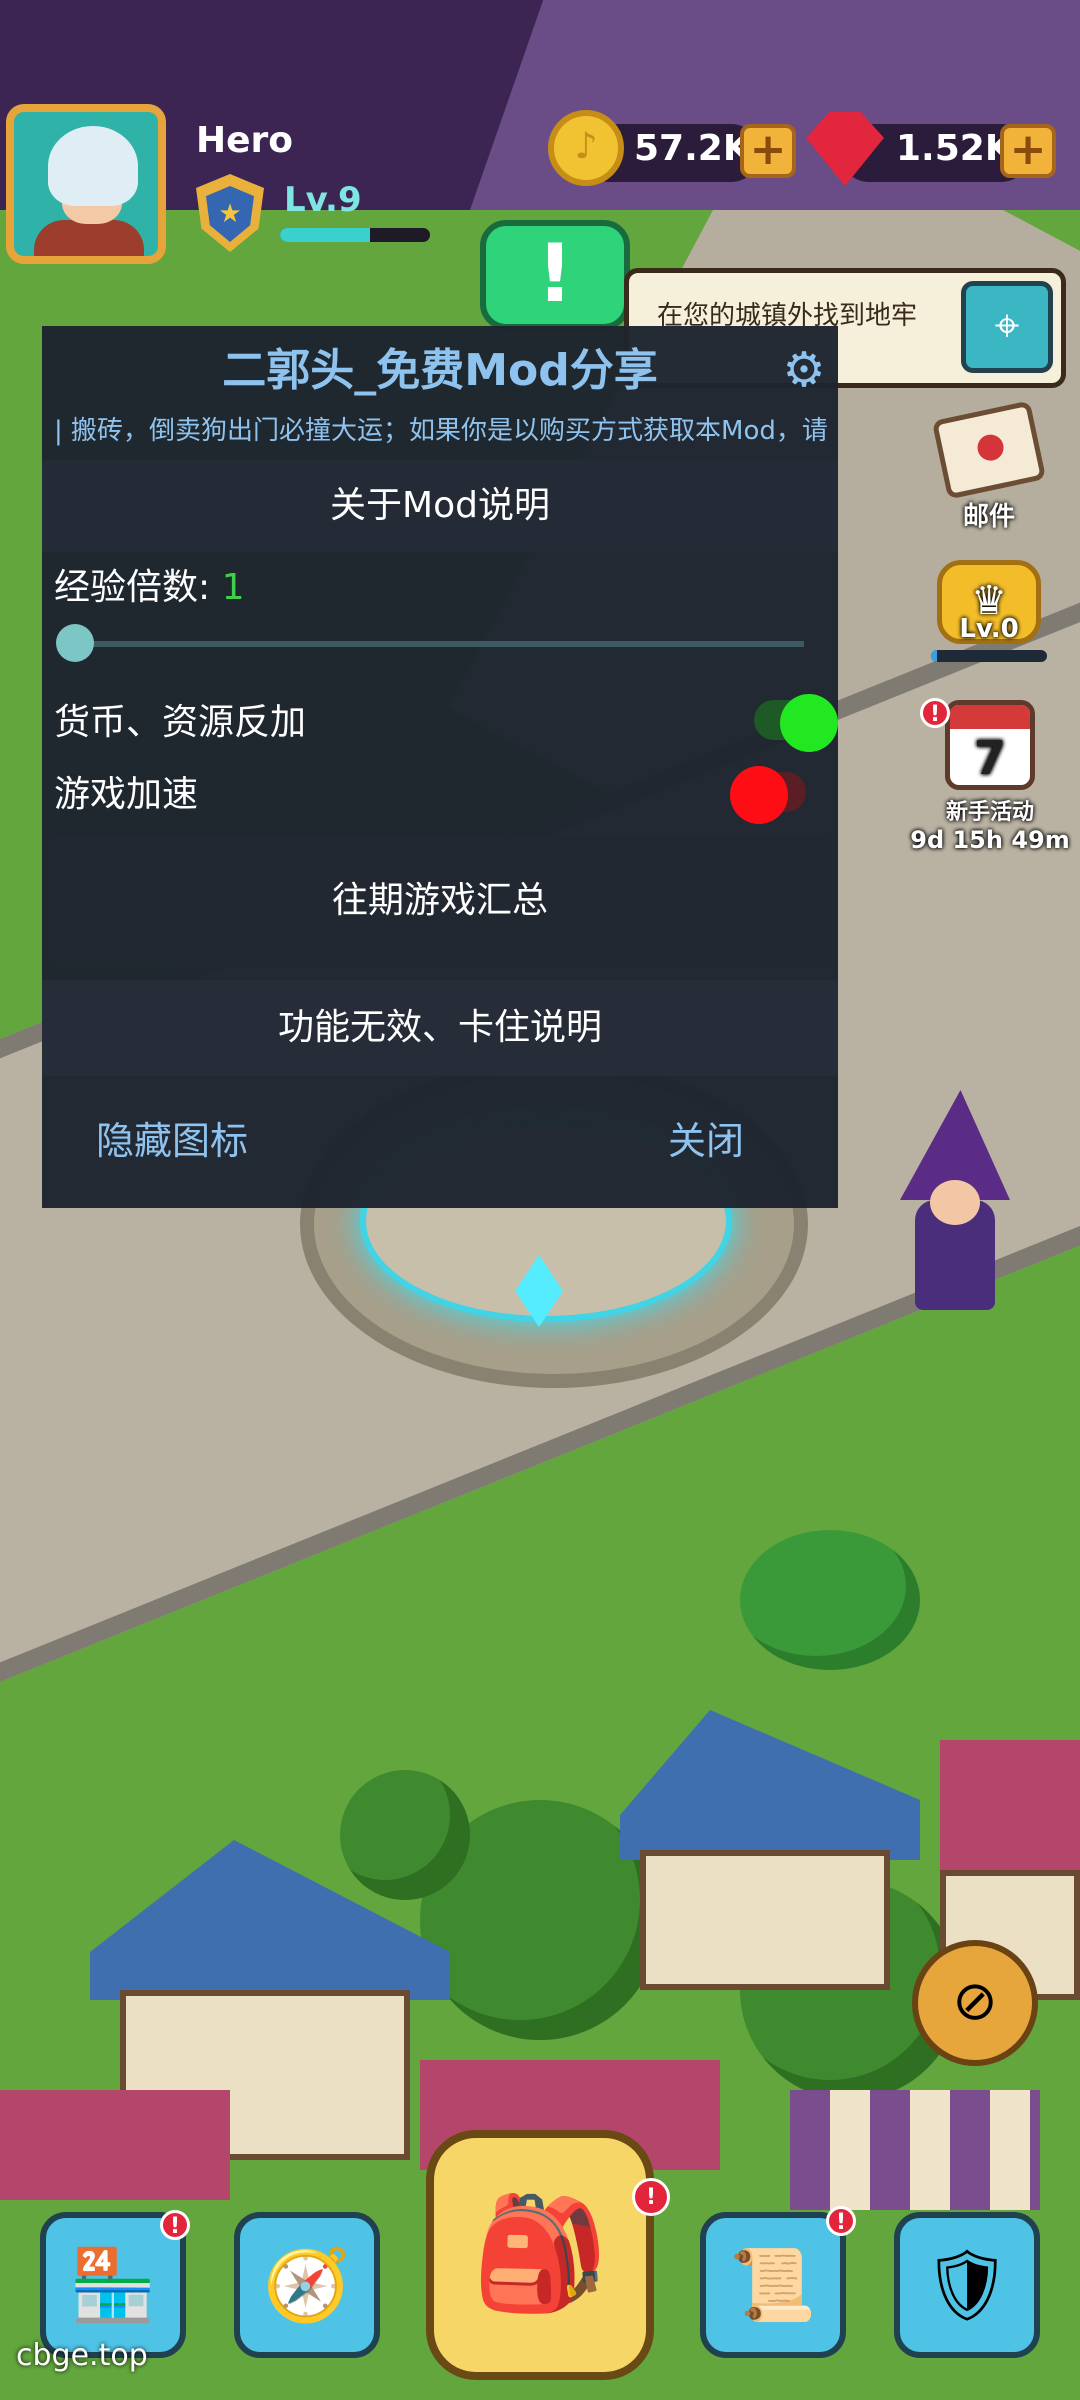 Image resolution: width=1080 pixels, height=2400 pixels. What do you see at coordinates (441, 431) in the screenshot?
I see `mod-marquee-notice: | 搬砖，倒卖狗出门必撞大运；如果你是以购买方式获取本Mod，请` at bounding box center [441, 431].